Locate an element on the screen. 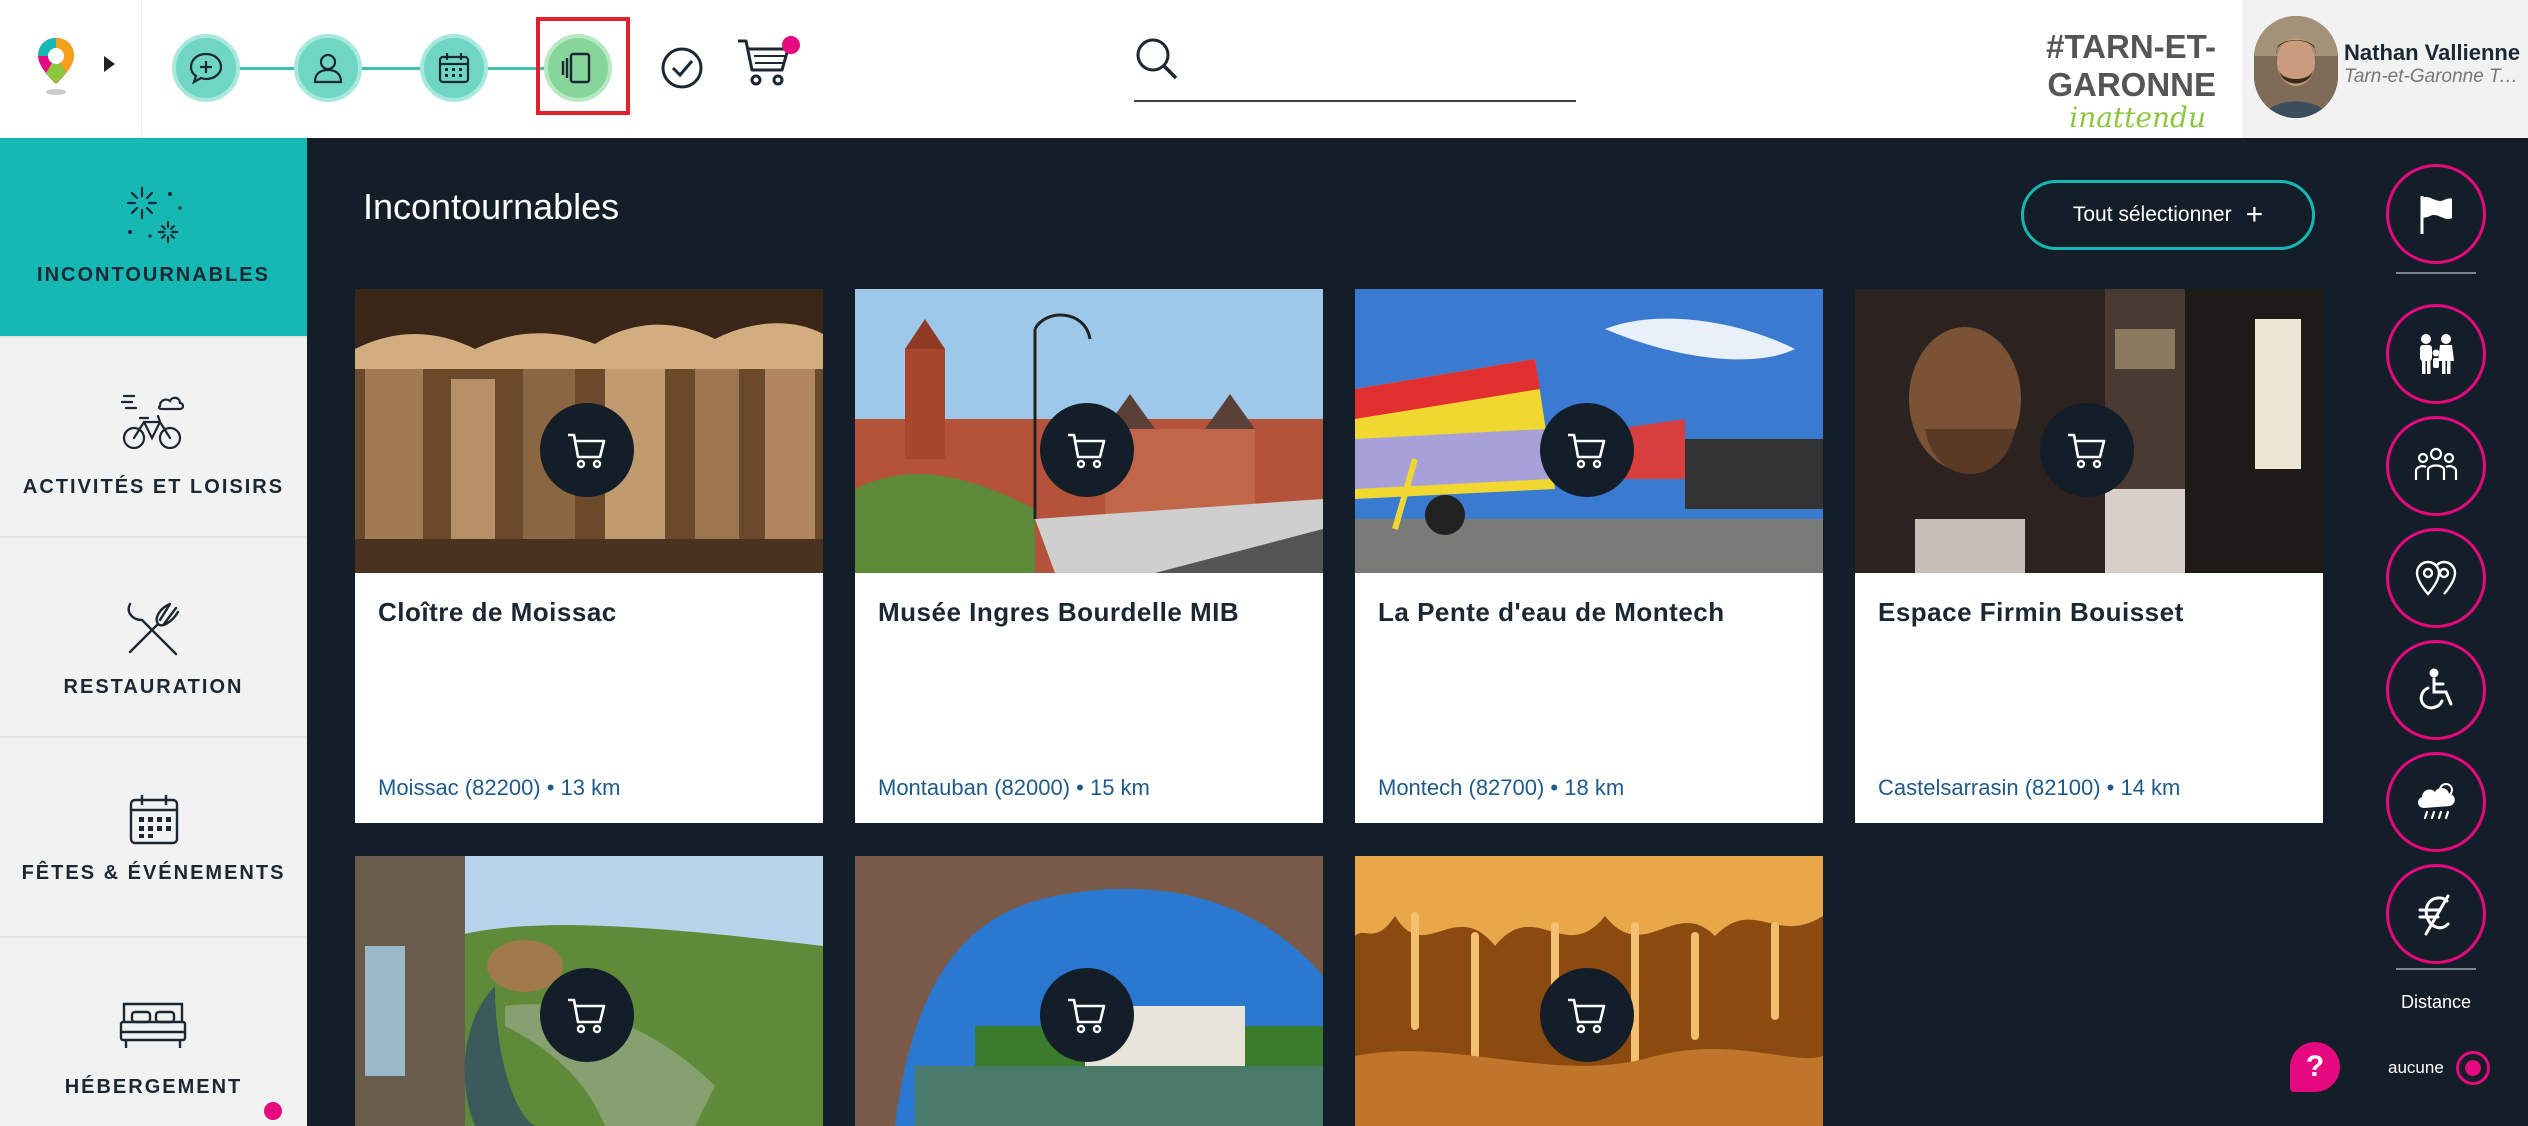 This screenshot has height=1126, width=2528. flag-icon is located at coordinates (2436, 215).